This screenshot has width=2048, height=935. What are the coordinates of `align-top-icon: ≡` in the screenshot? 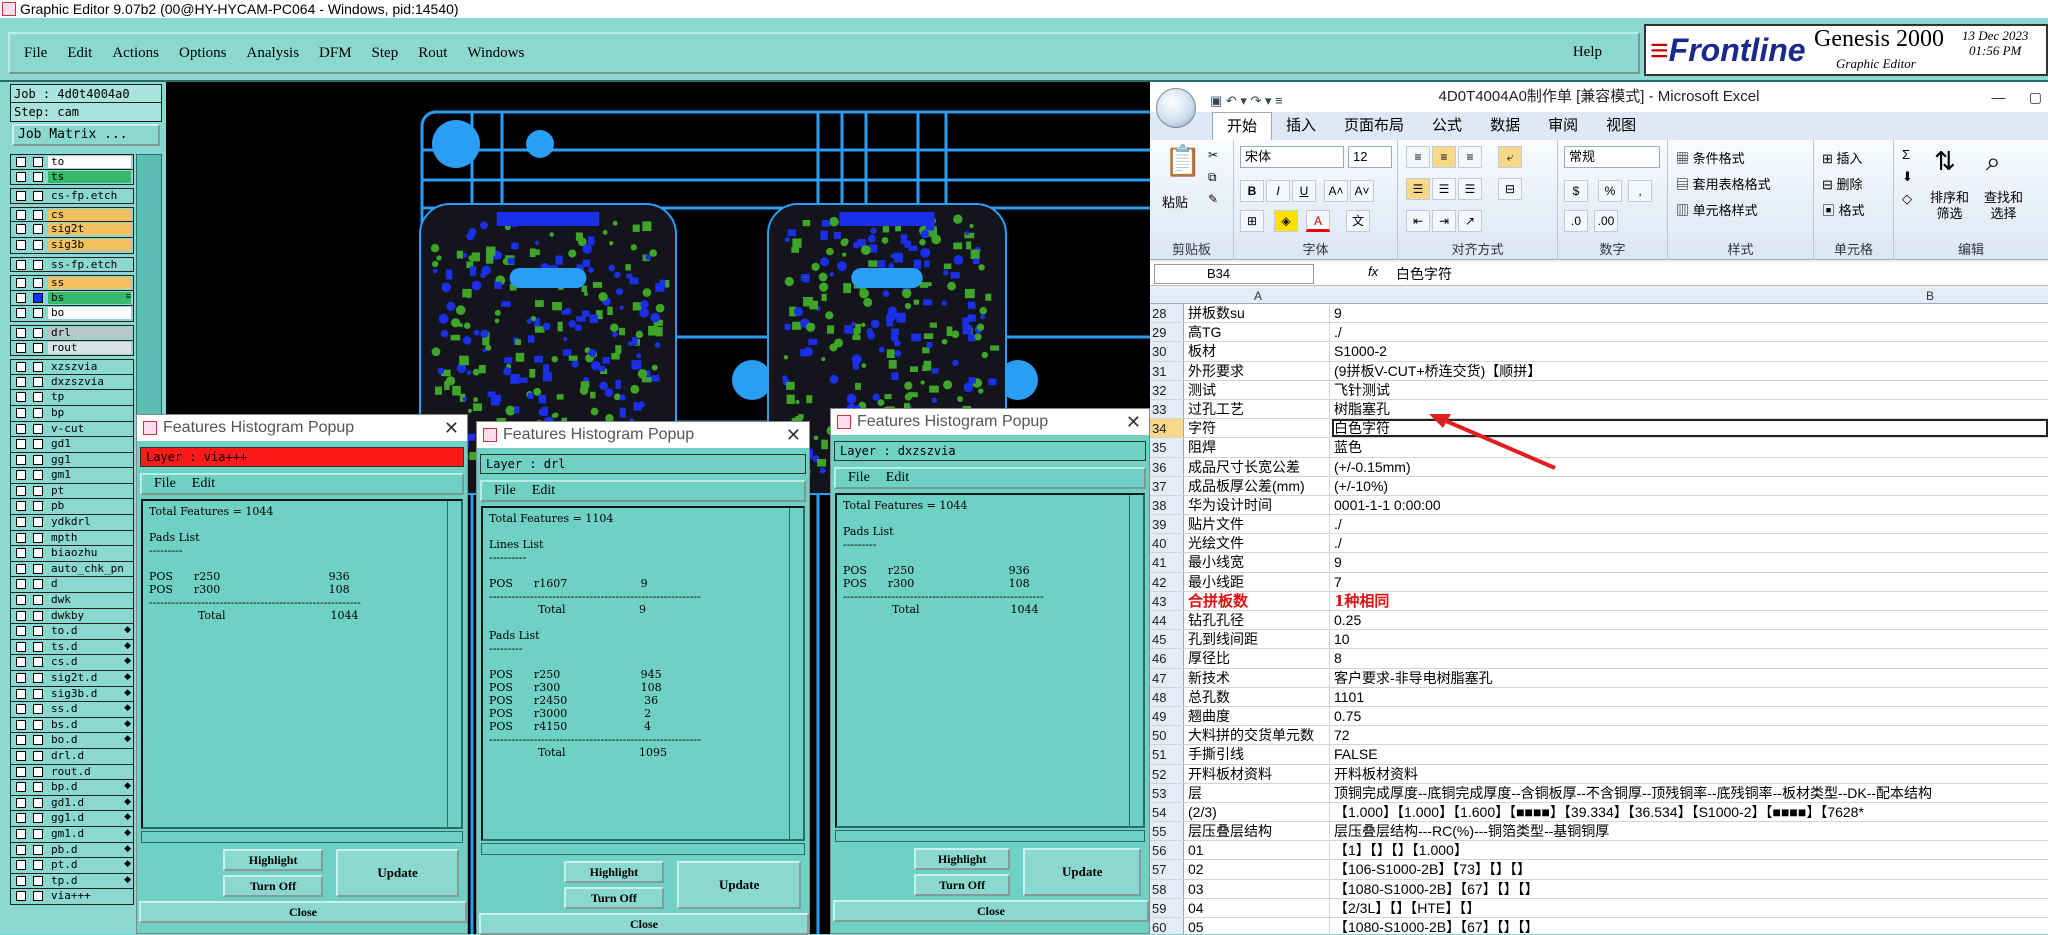 It's located at (1418, 157).